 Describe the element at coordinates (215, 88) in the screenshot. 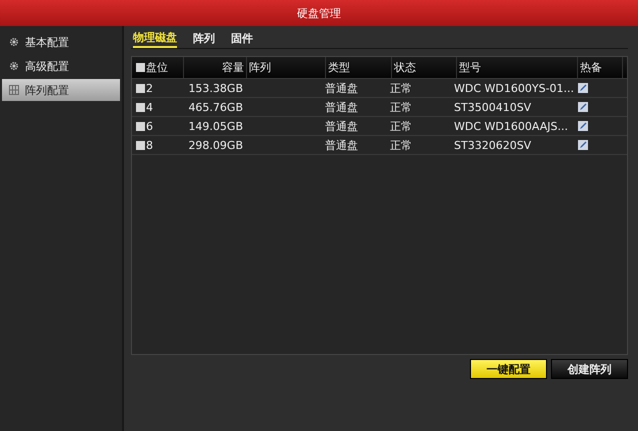

I see `table-cell-text: 153.38GB` at that location.